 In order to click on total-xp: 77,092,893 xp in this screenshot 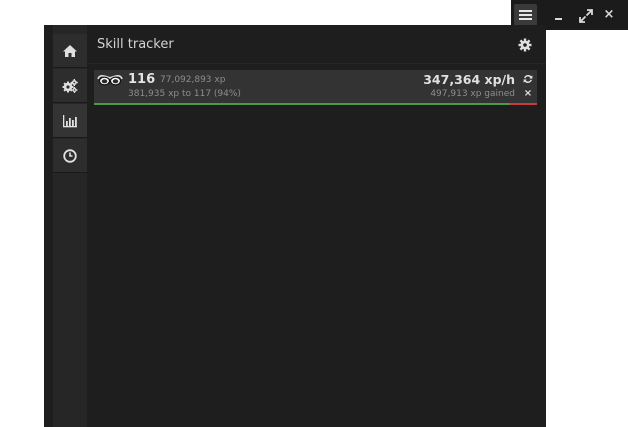, I will do `click(193, 80)`.